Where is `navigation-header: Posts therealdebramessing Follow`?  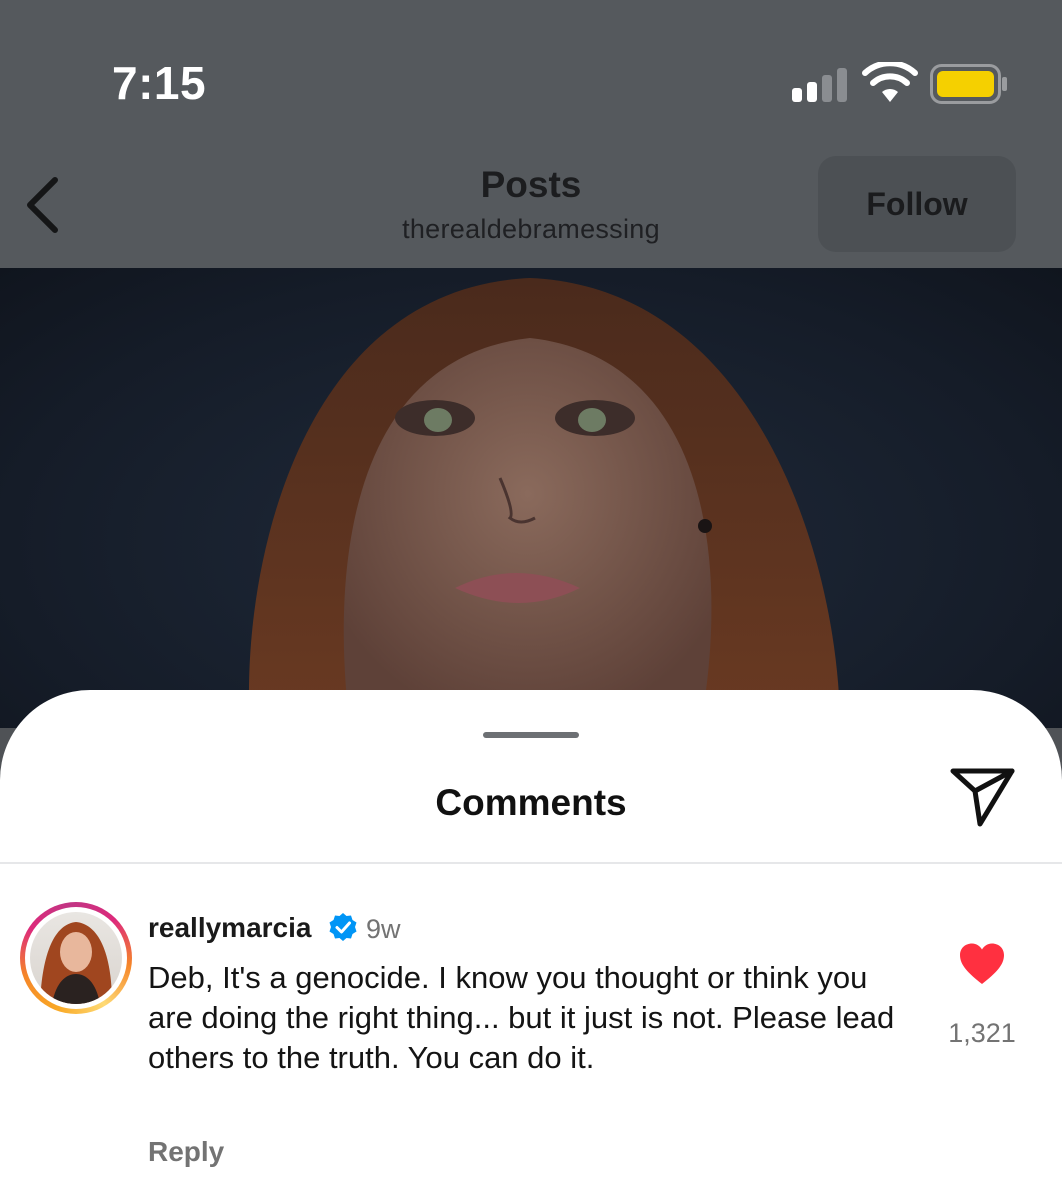 navigation-header: Posts therealdebramessing Follow is located at coordinates (531, 204).